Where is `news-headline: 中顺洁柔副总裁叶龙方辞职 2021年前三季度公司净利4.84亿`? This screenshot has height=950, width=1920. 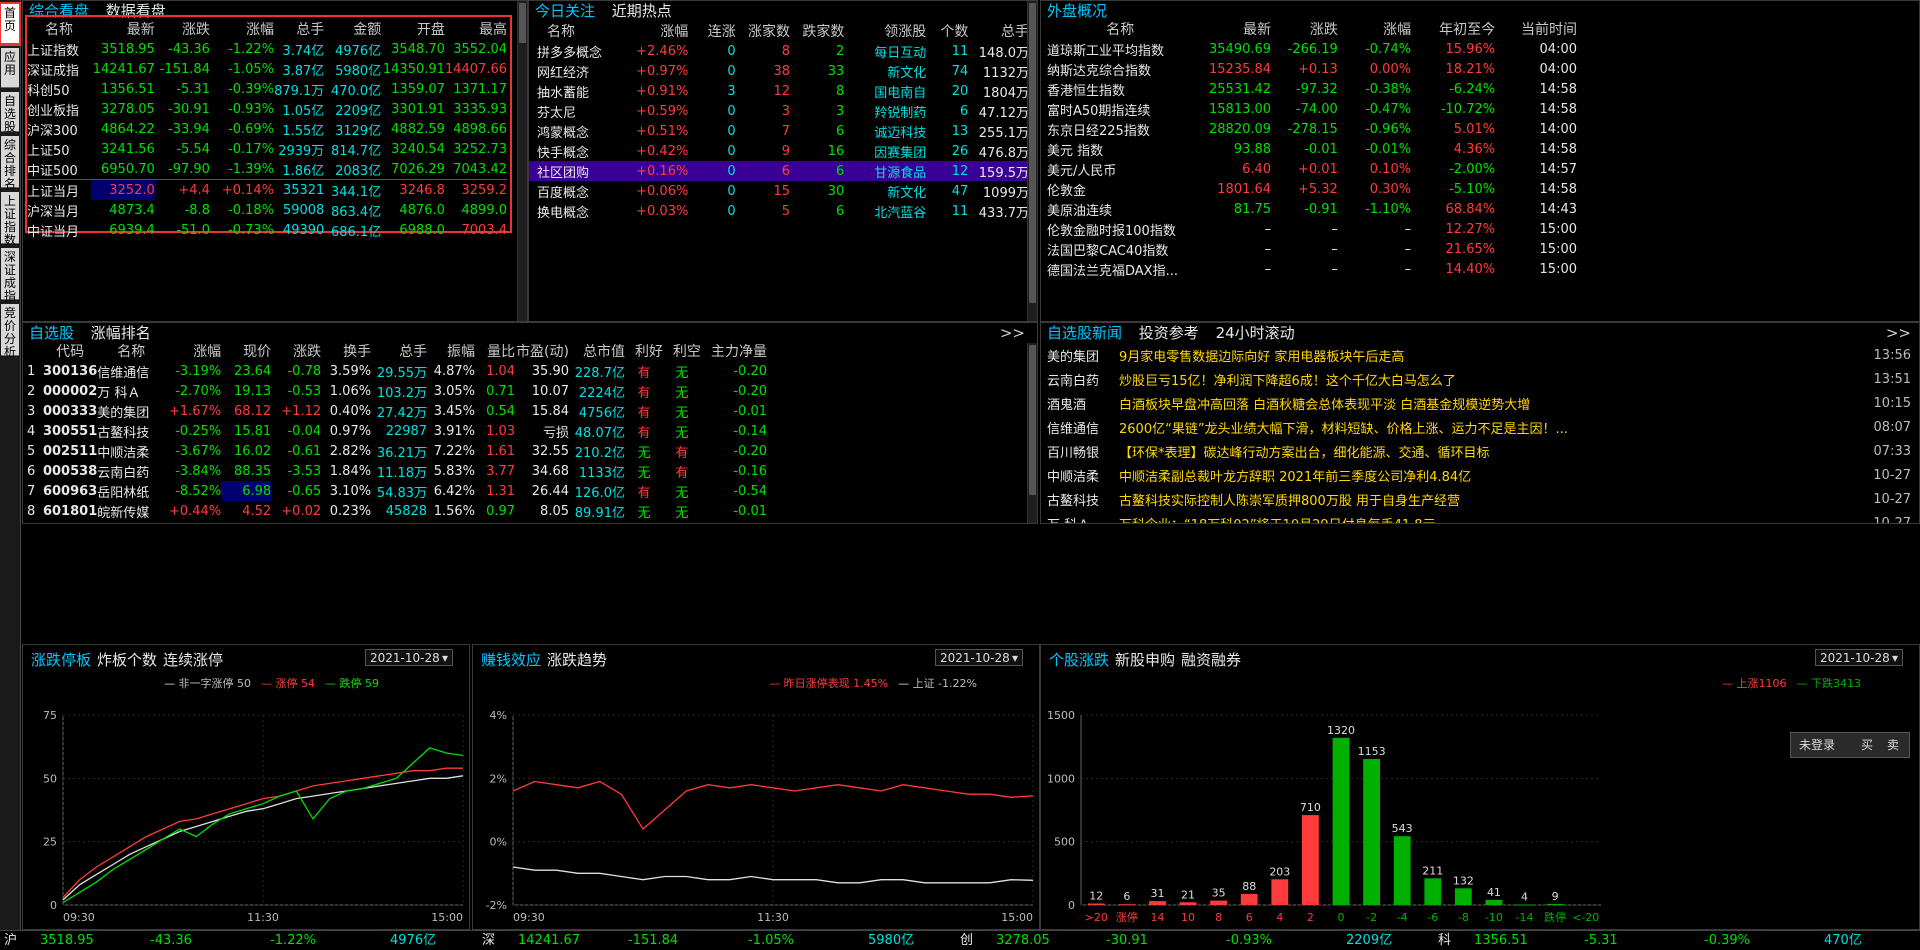 news-headline: 中顺洁柔副总裁叶龙方辞职 2021年前三季度公司净利4.84亿 is located at coordinates (1484, 475).